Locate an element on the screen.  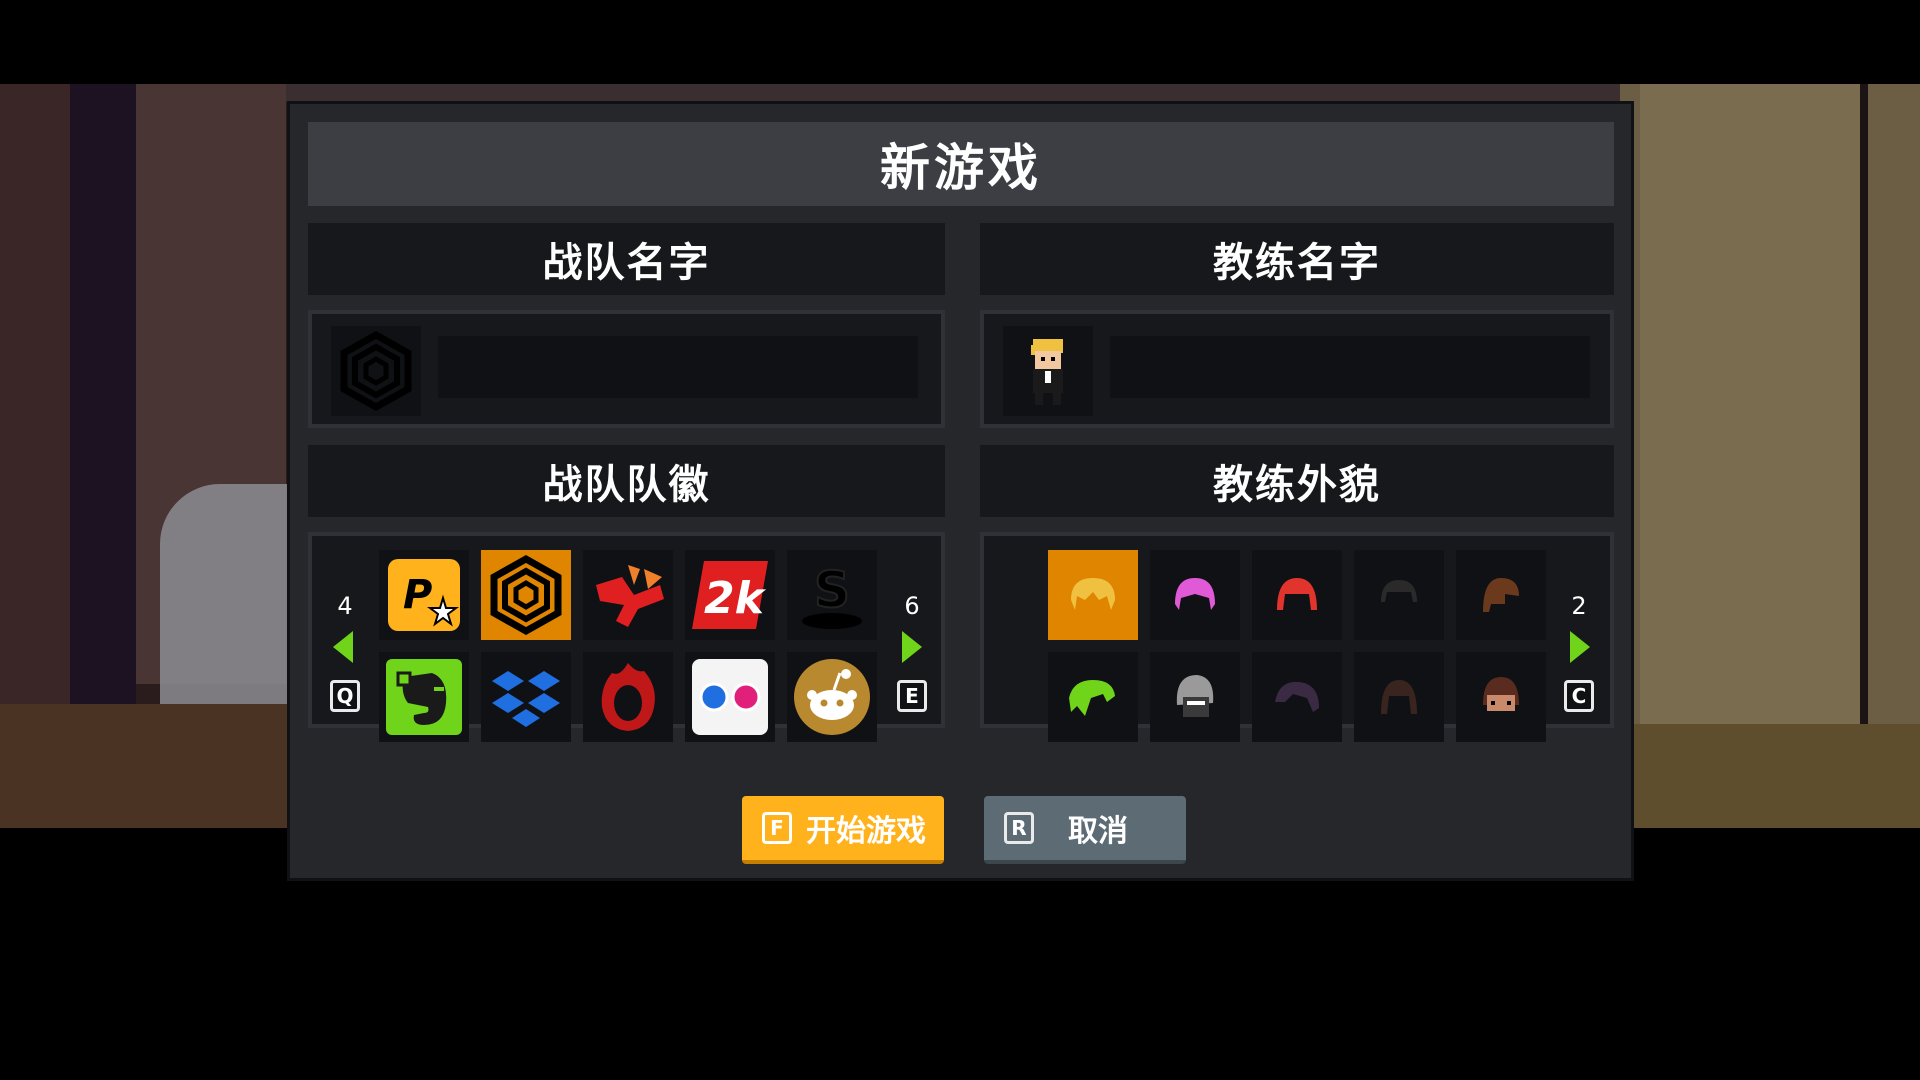
coach-look-header-label: 教练外貌 is located at coordinates (1297, 485).